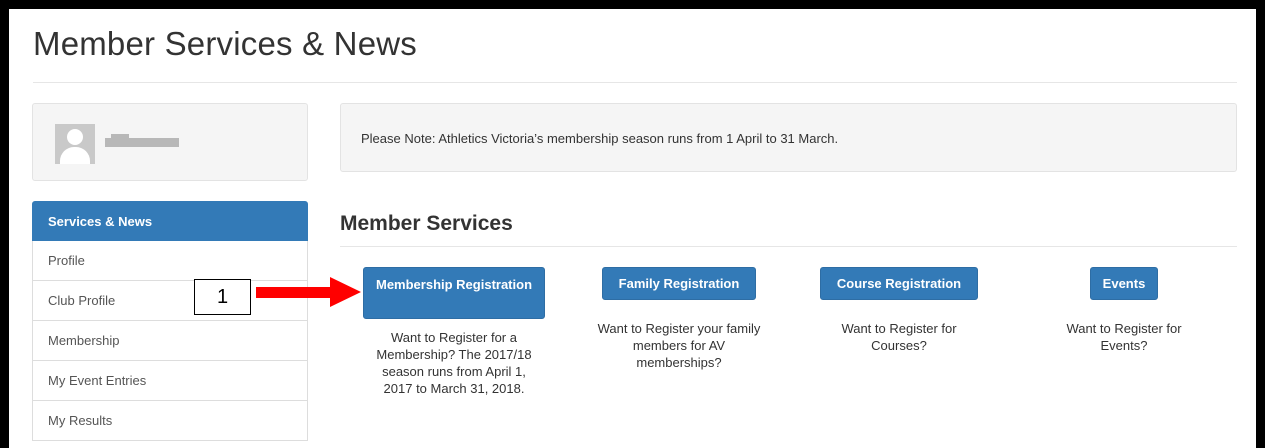 This screenshot has width=1265, height=448. What do you see at coordinates (899, 337) in the screenshot?
I see `course-registration-description: Want to Register for Courses?` at bounding box center [899, 337].